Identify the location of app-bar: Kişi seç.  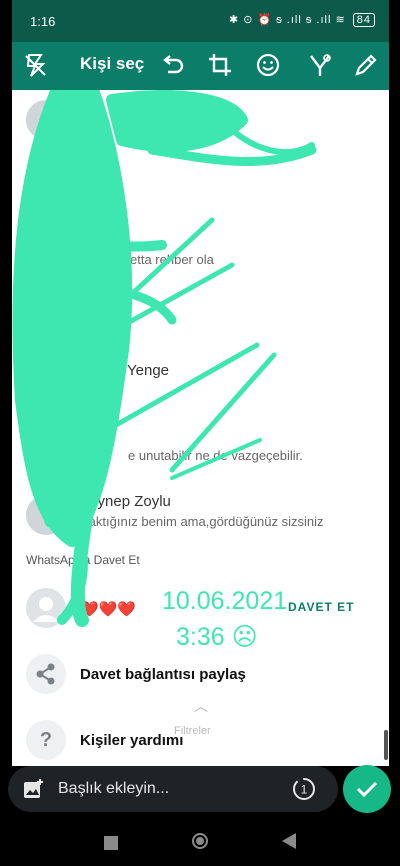
(200, 66).